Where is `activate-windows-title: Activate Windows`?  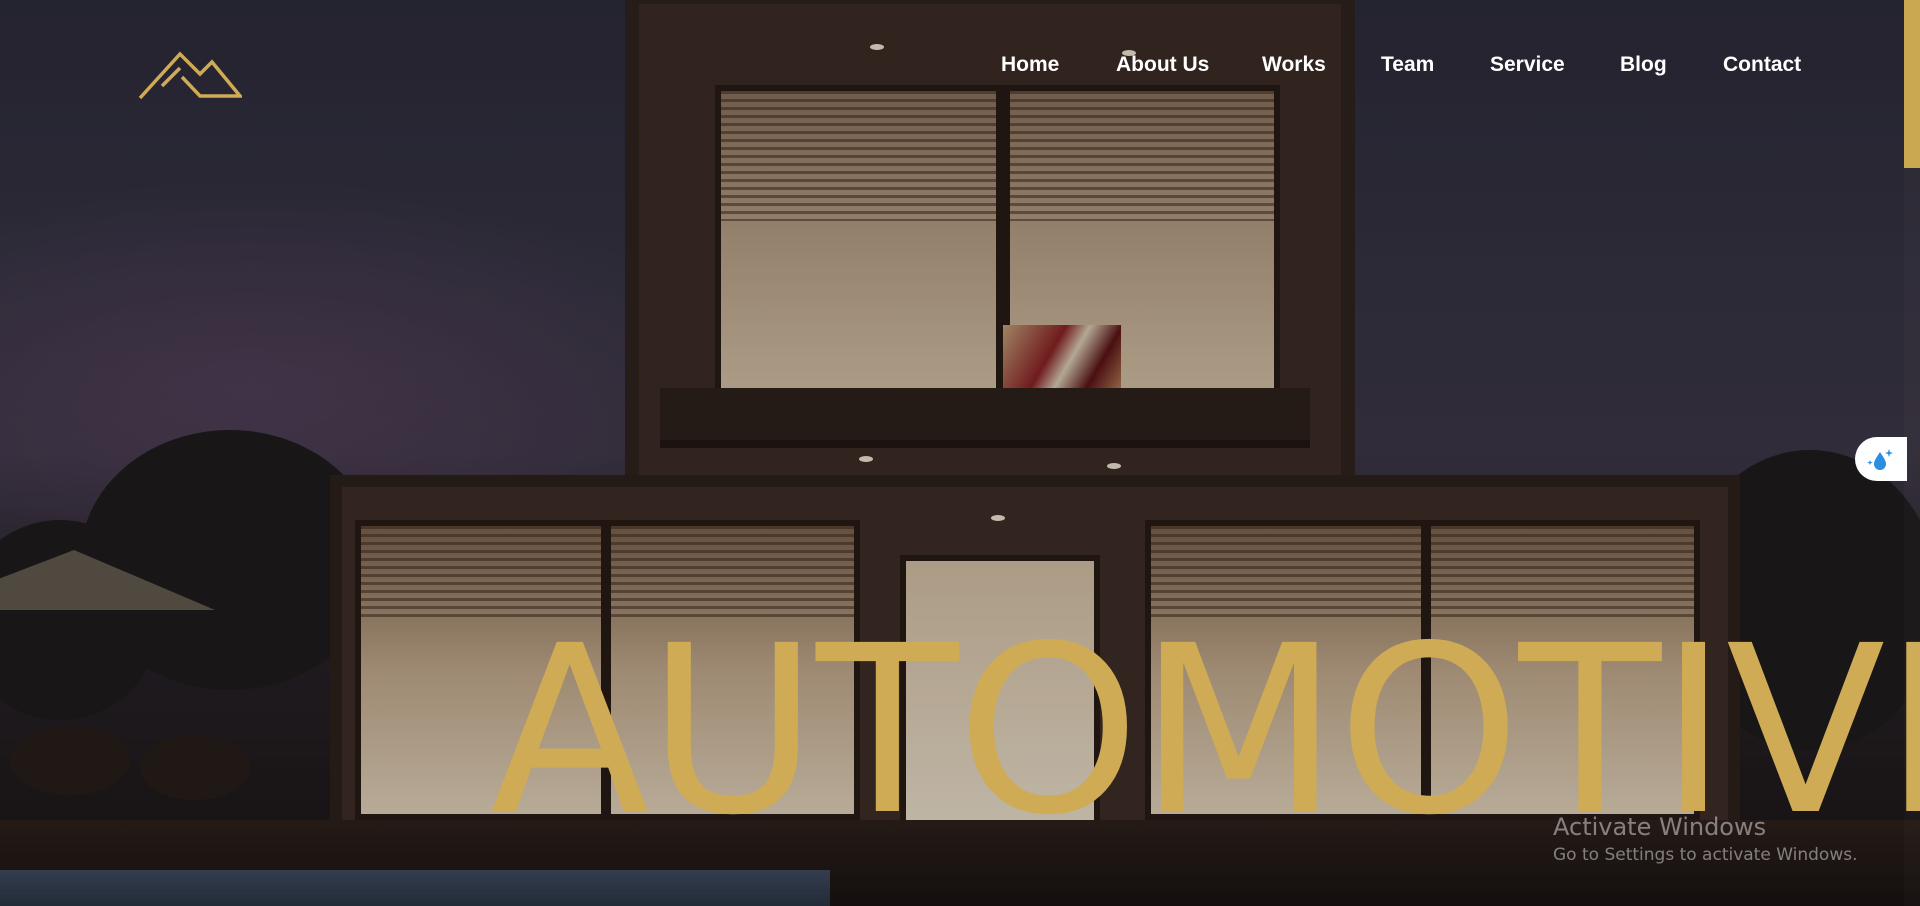
activate-windows-title: Activate Windows is located at coordinates (1660, 827).